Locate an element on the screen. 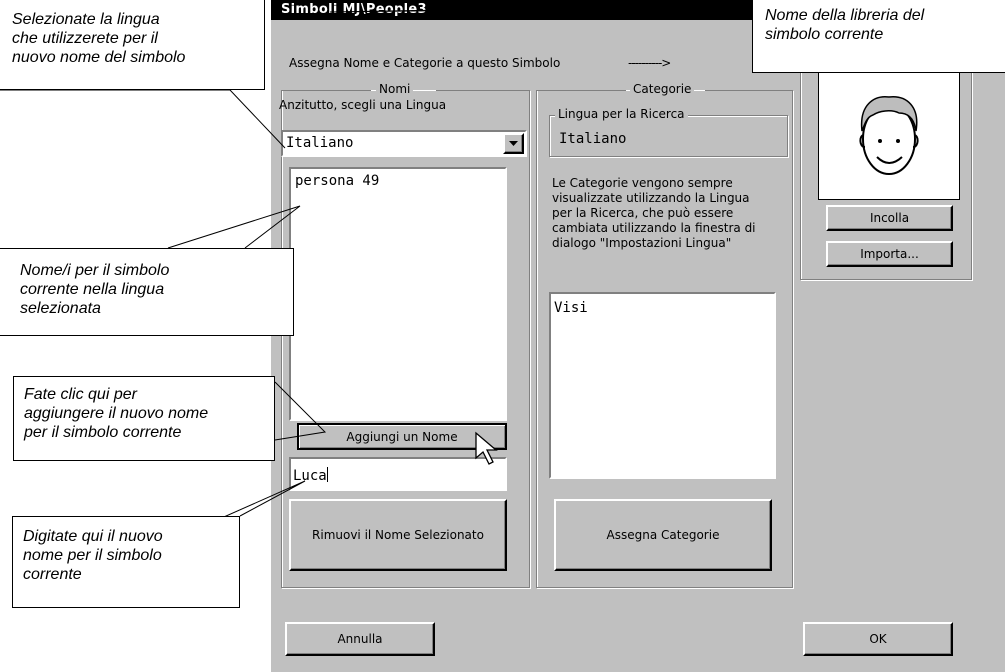 Image resolution: width=1005 pixels, height=672 pixels. callout-line: Selezionate la lingua is located at coordinates (86, 19).